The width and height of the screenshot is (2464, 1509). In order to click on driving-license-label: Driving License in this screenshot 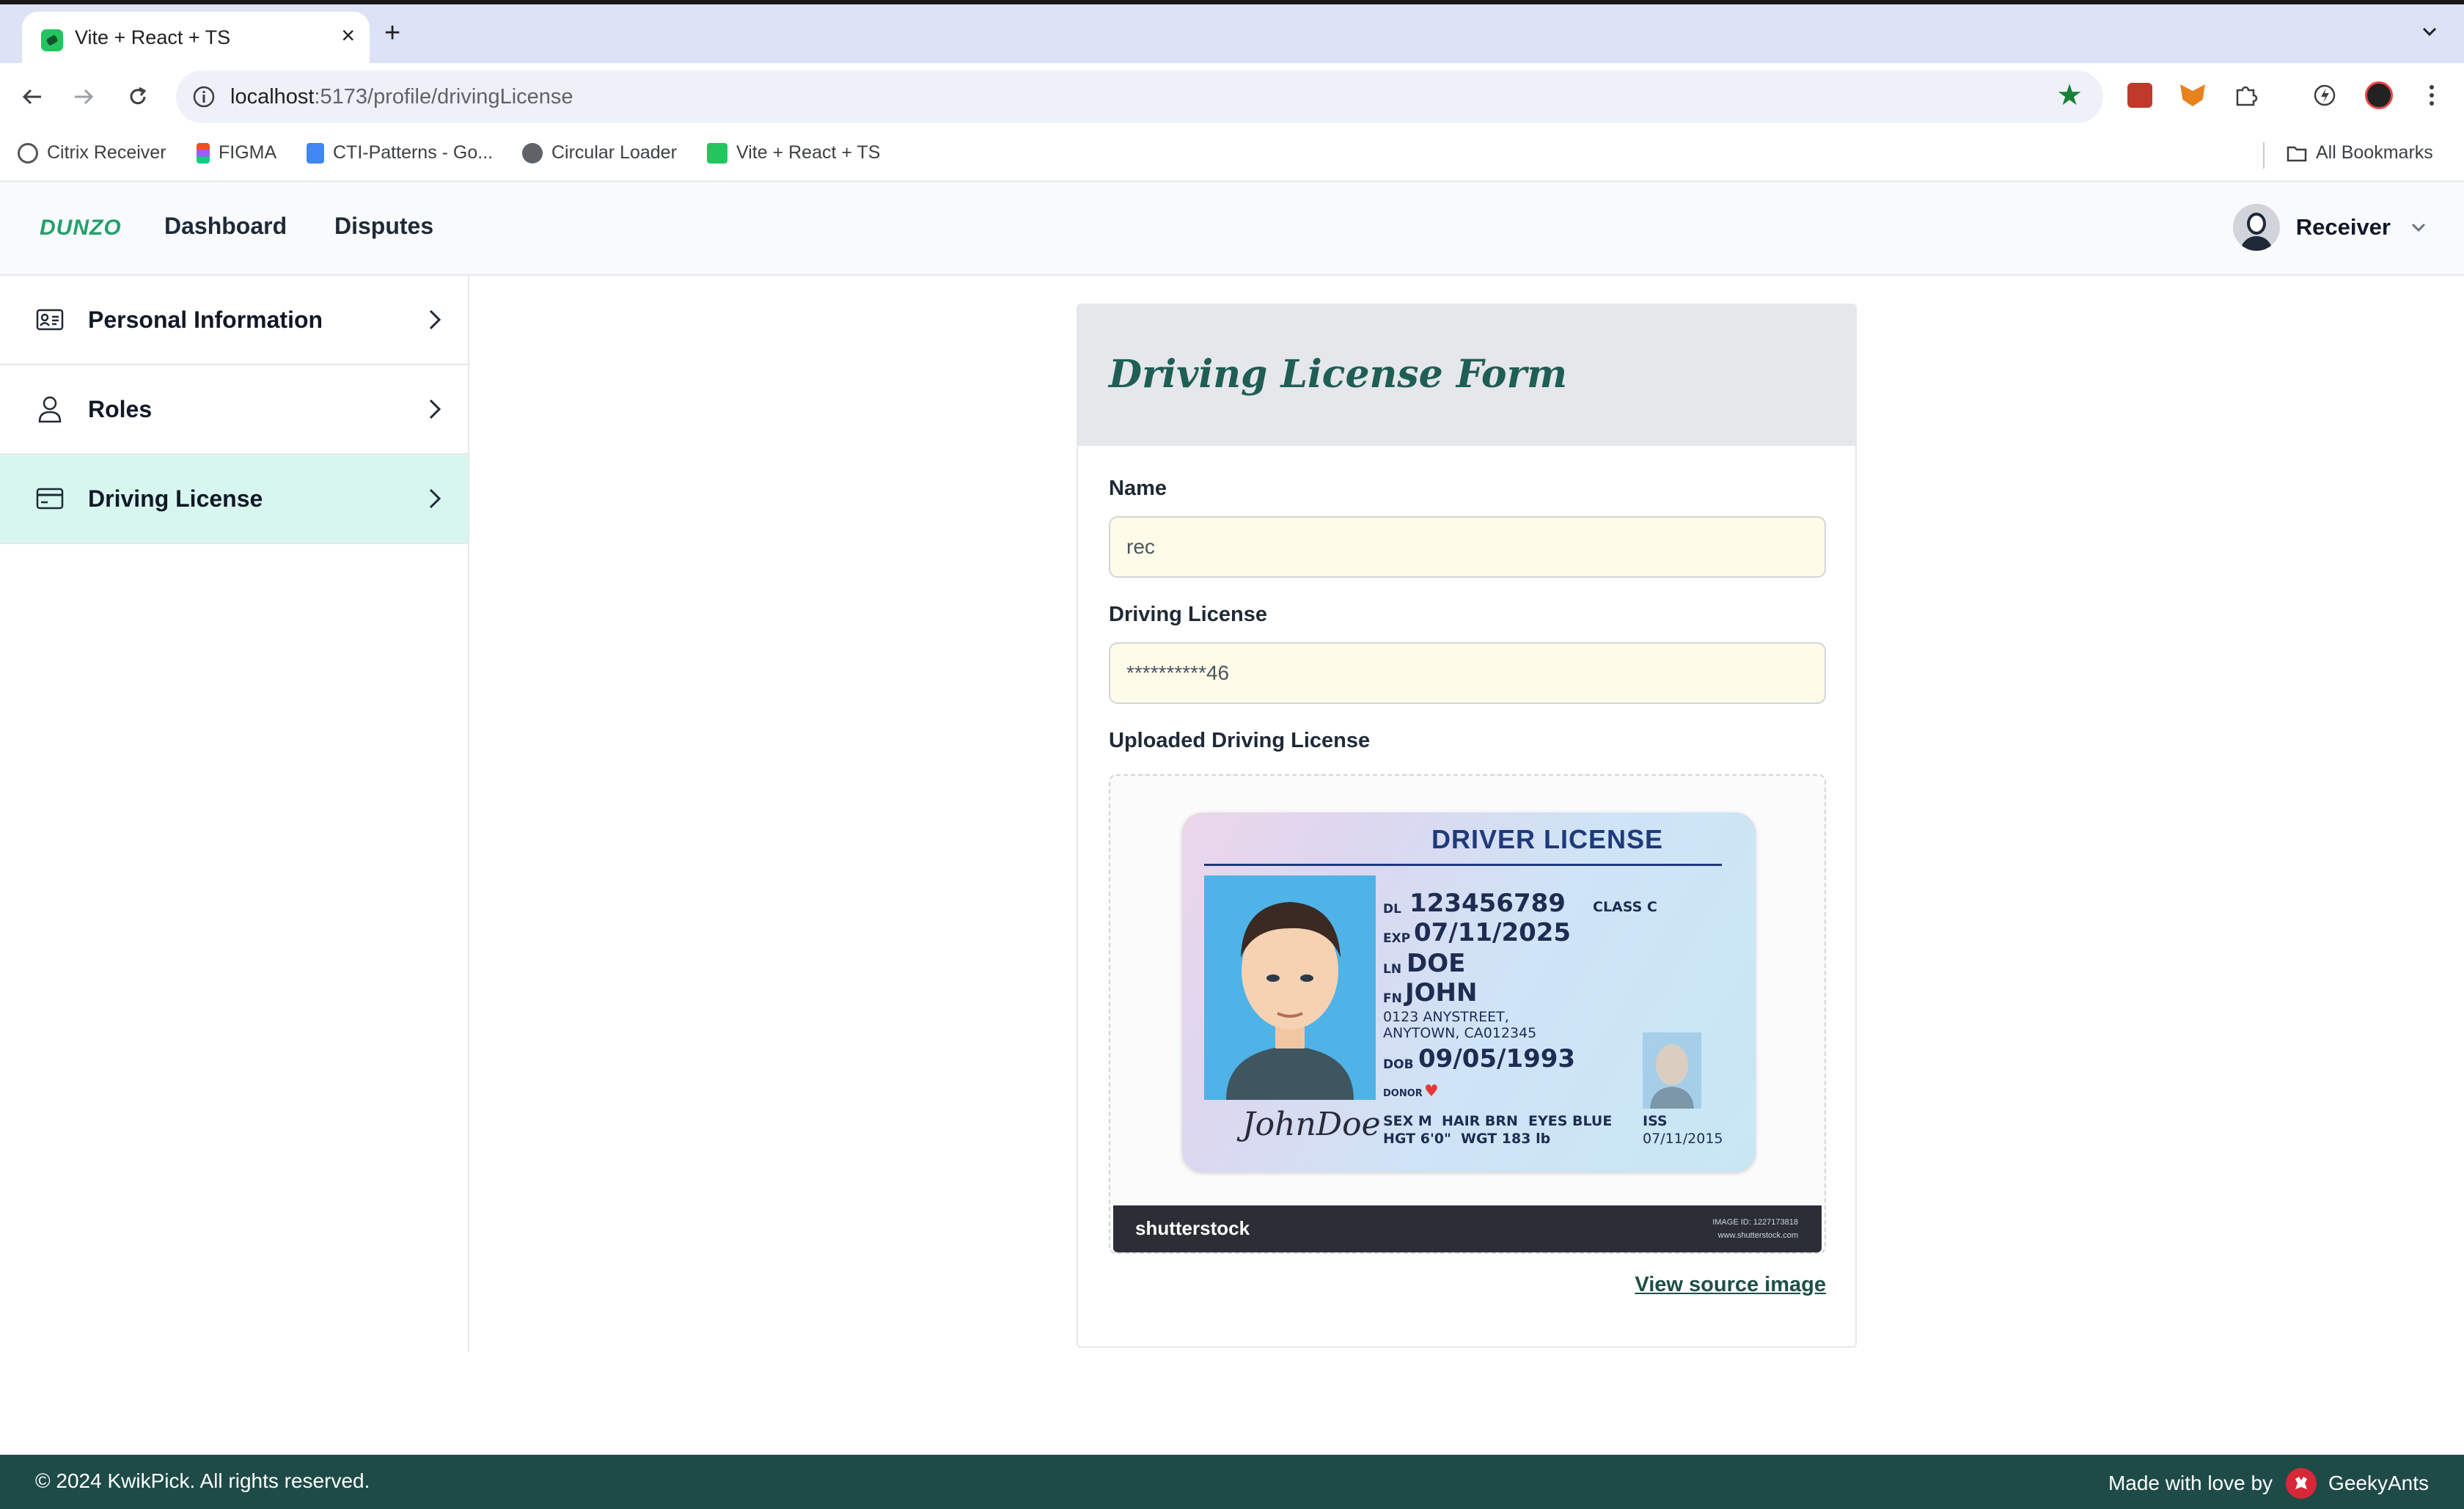, I will do `click(1188, 614)`.